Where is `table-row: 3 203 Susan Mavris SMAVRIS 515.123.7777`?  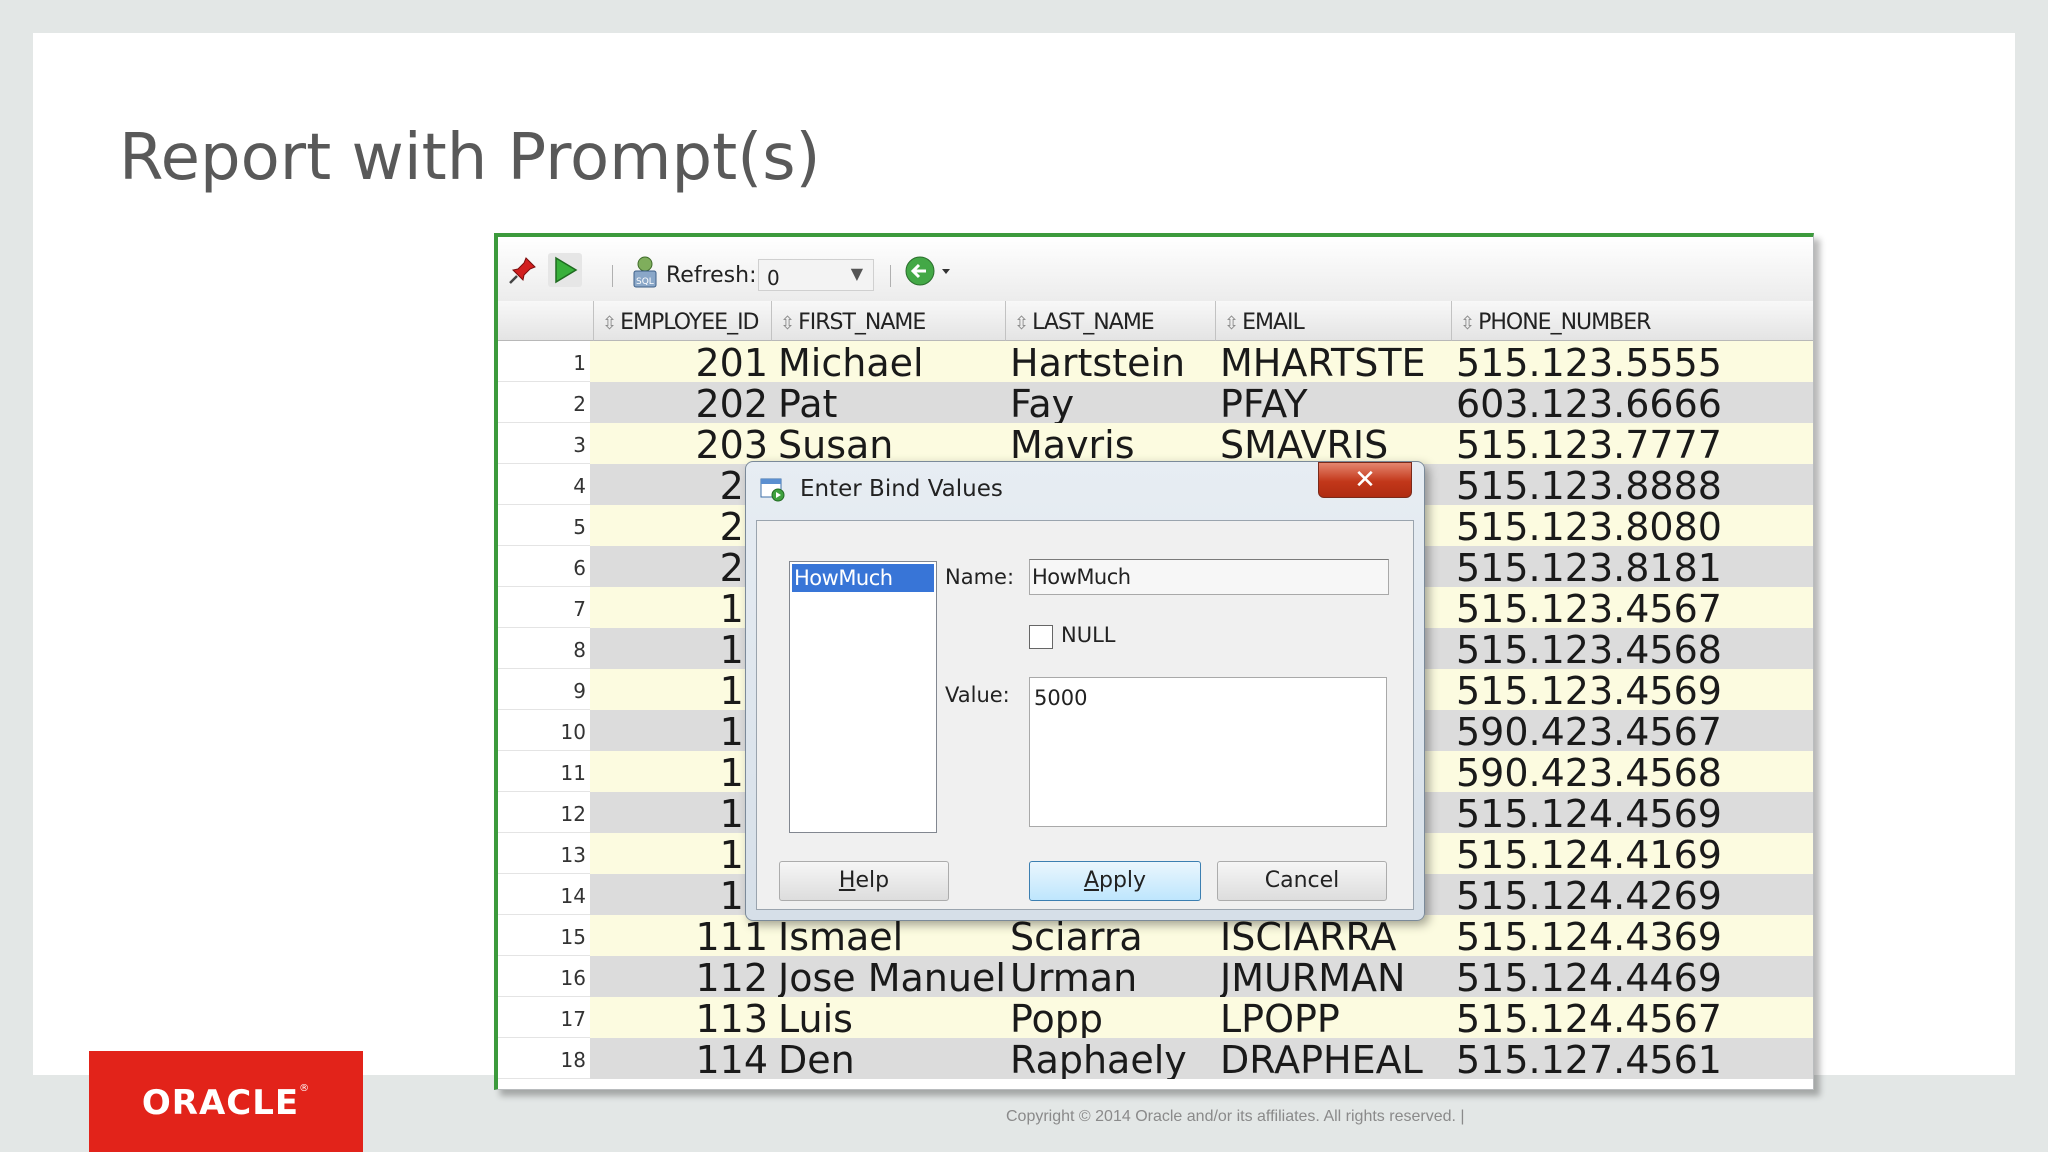
table-row: 3 203 Susan Mavris SMAVRIS 515.123.7777 is located at coordinates (1155, 443).